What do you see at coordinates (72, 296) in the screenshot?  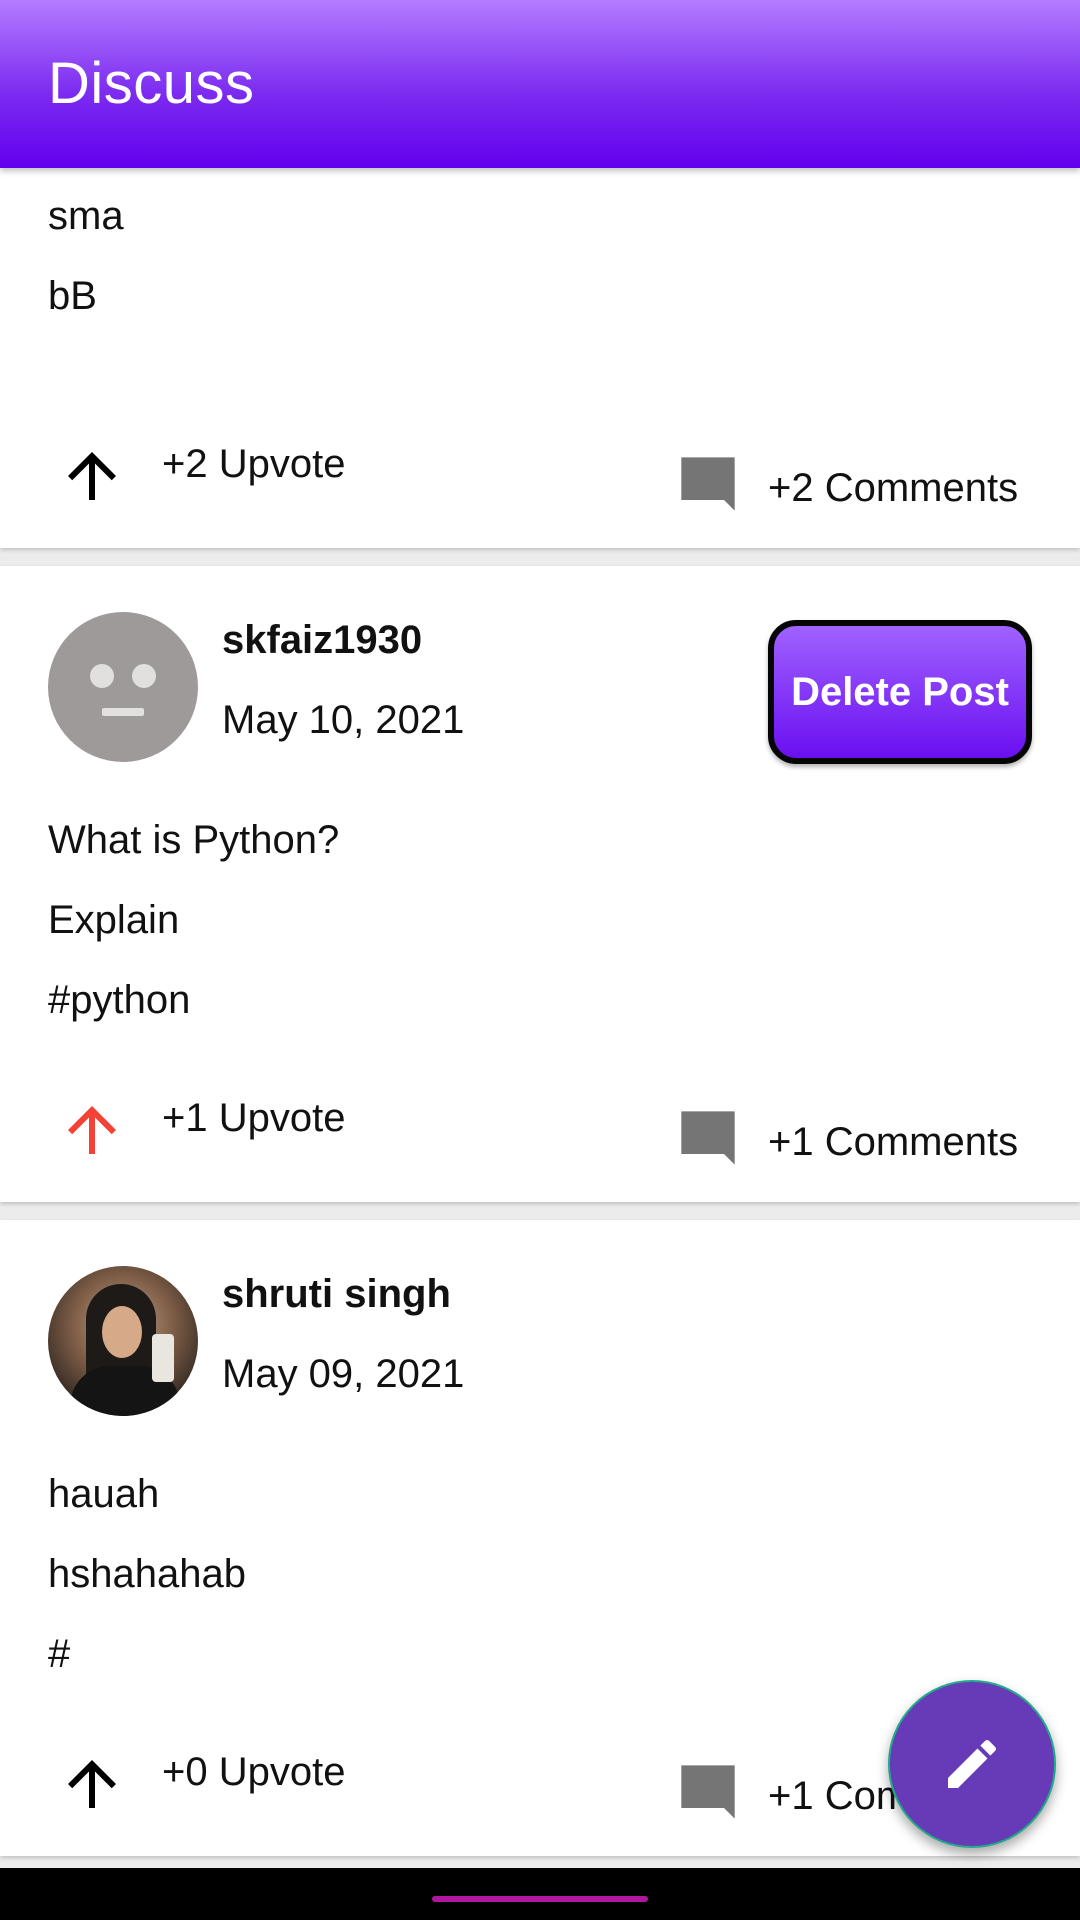 I see `post-text-line: bB` at bounding box center [72, 296].